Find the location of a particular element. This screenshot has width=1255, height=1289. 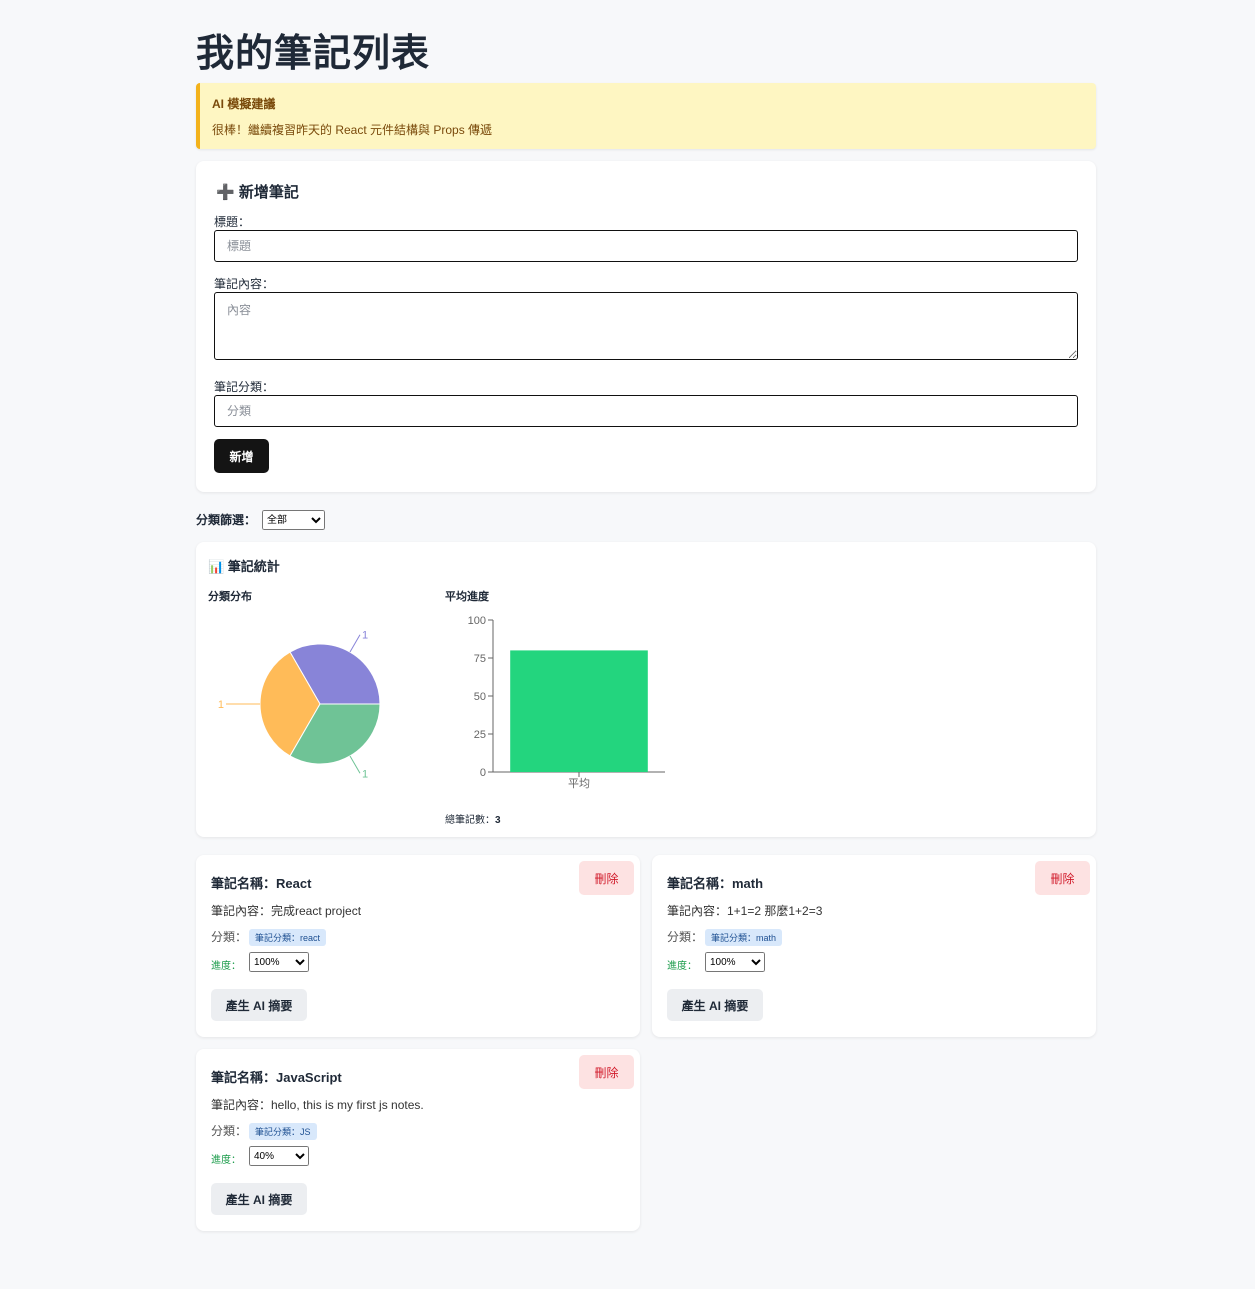

content-label: 筆記內容： is located at coordinates (244, 284).